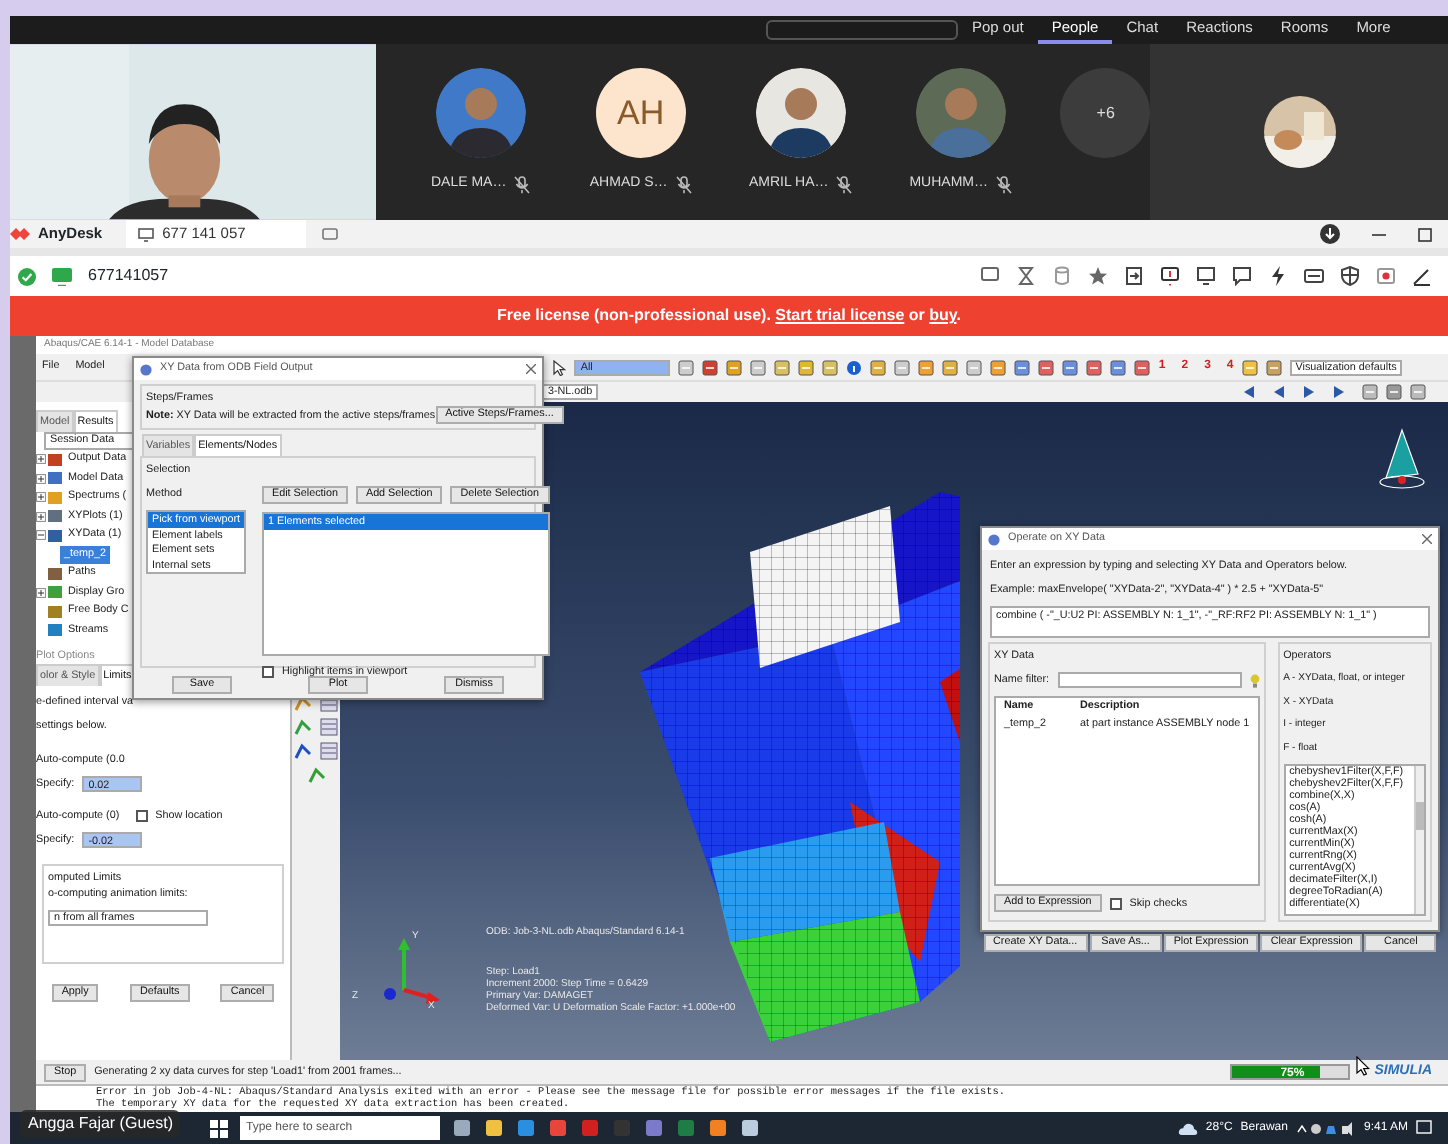 The width and height of the screenshot is (1448, 1144). I want to click on license-banner-text: Free license (non-professional use). Start trial license or buy., so click(729, 316).